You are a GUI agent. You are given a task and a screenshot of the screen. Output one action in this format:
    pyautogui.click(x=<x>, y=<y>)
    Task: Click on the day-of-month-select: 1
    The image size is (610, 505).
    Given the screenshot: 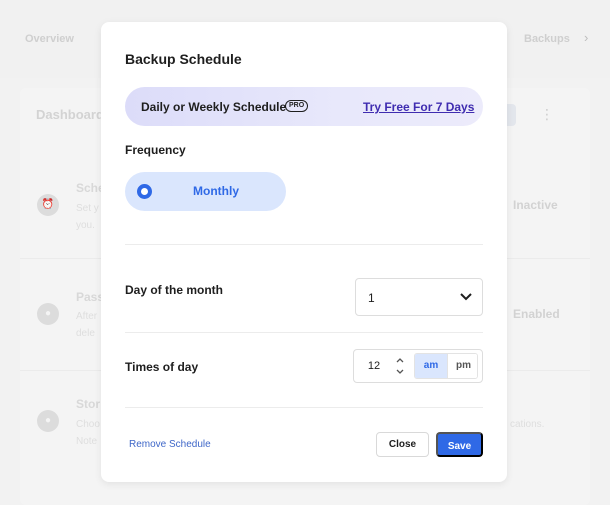 What is the action you would take?
    pyautogui.click(x=419, y=297)
    